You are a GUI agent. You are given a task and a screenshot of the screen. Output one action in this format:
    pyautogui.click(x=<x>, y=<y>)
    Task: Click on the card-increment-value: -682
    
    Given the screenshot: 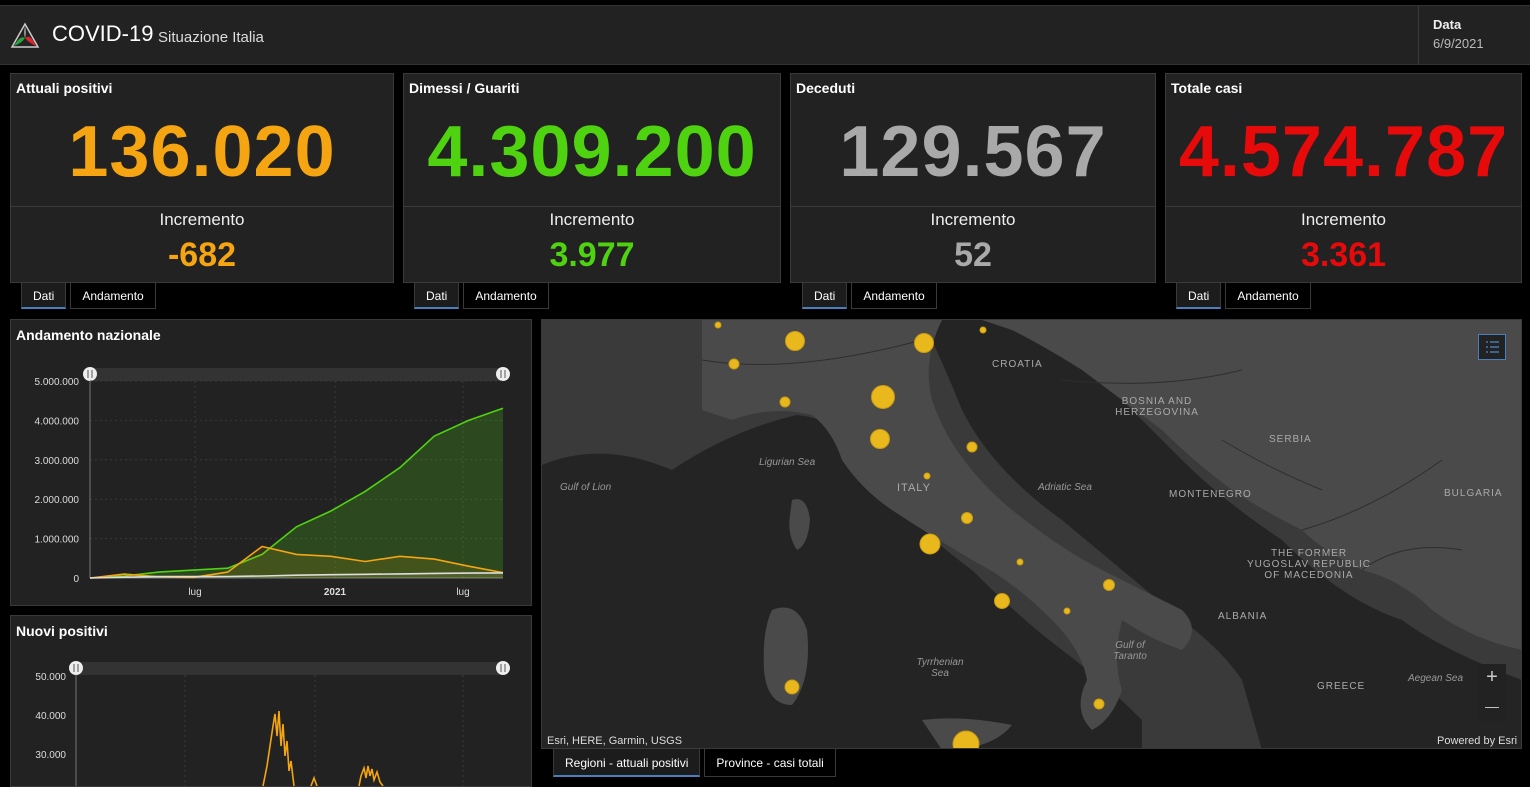 What is the action you would take?
    pyautogui.click(x=202, y=255)
    